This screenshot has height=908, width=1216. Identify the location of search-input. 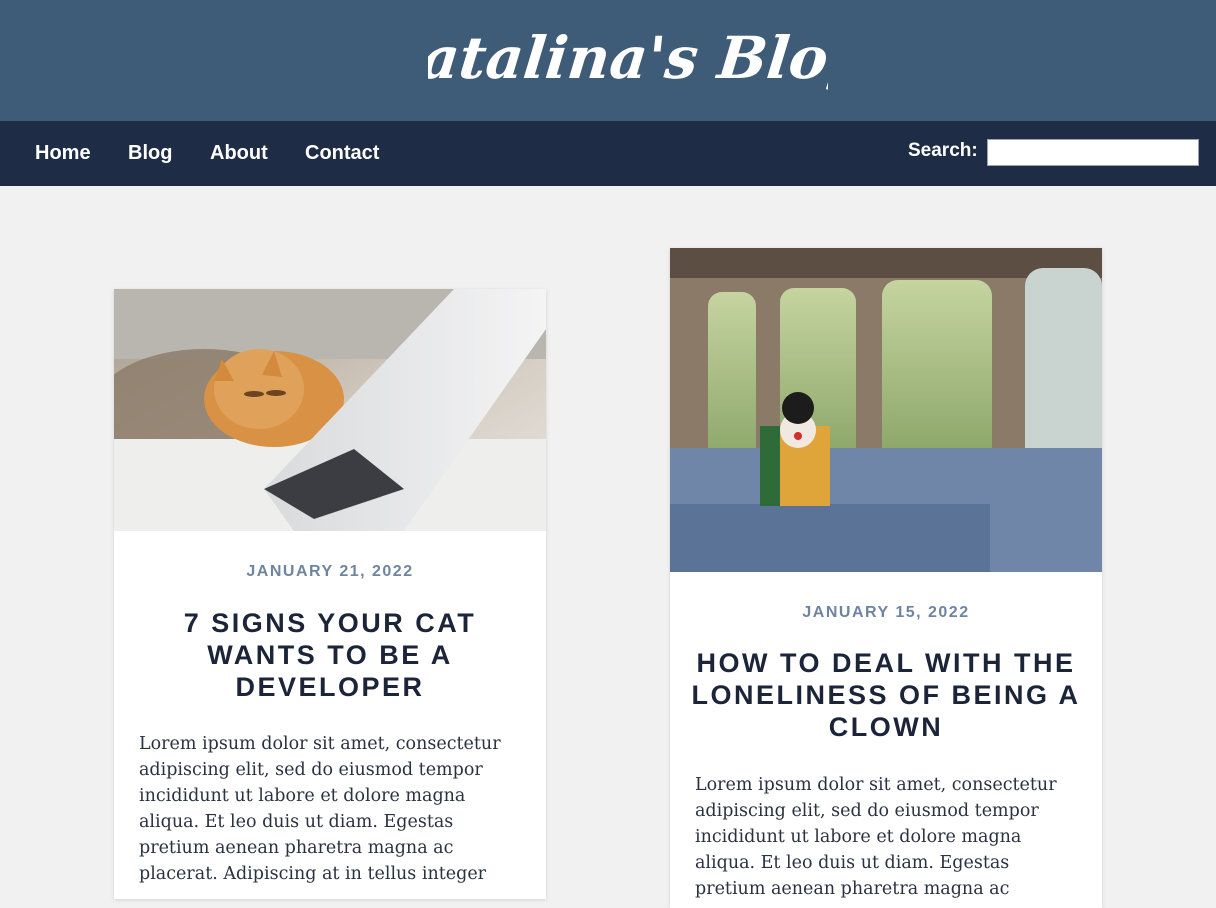
(1093, 152).